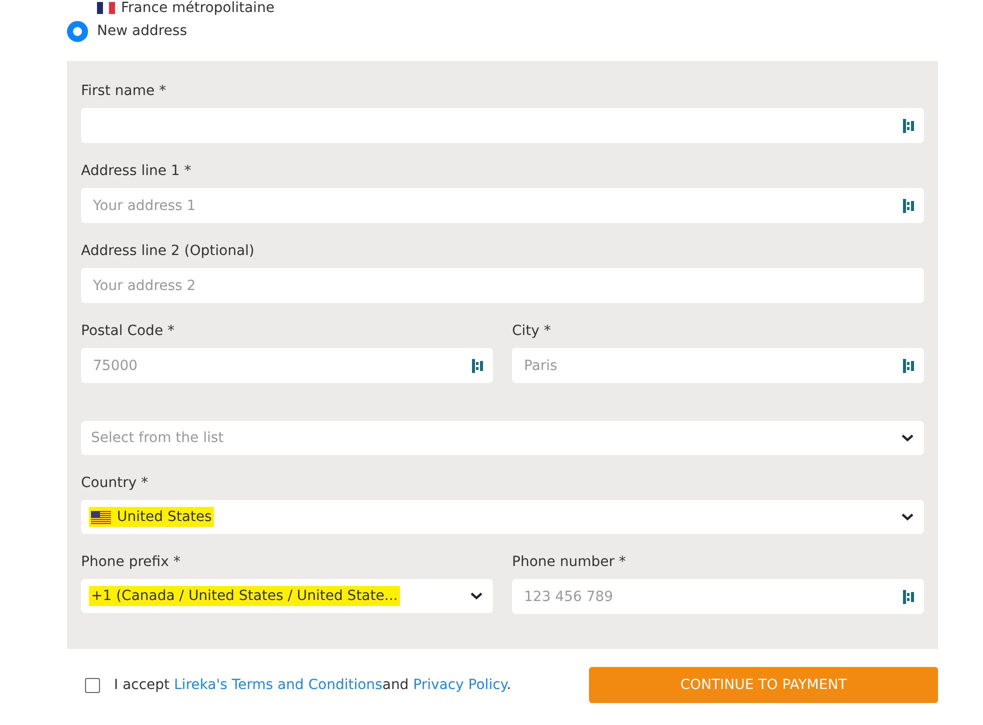 This screenshot has height=725, width=983. What do you see at coordinates (92, 685) in the screenshot?
I see `checkbox` at bounding box center [92, 685].